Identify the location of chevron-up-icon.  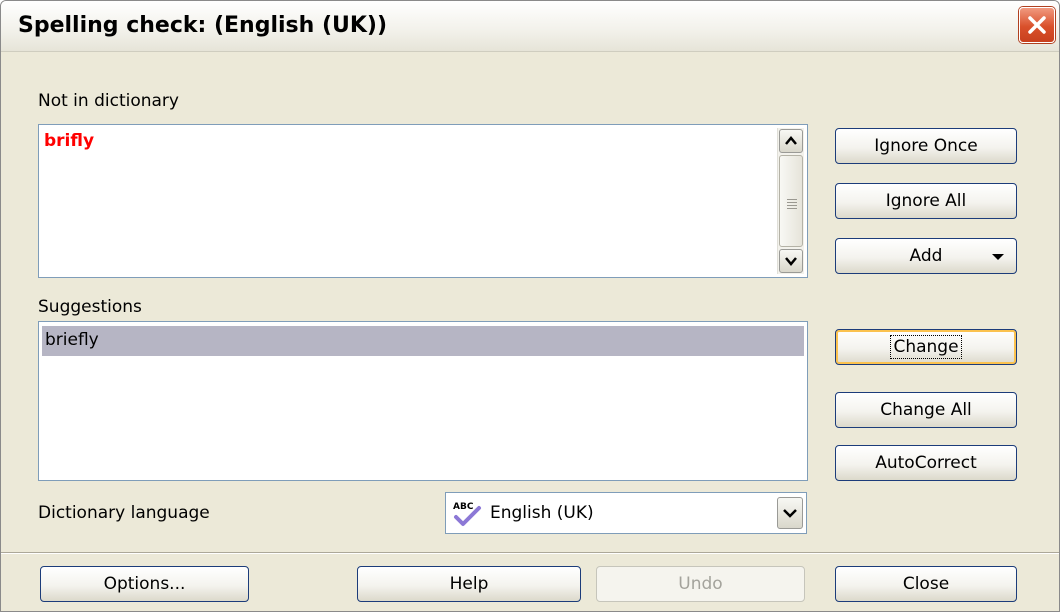
(791, 140).